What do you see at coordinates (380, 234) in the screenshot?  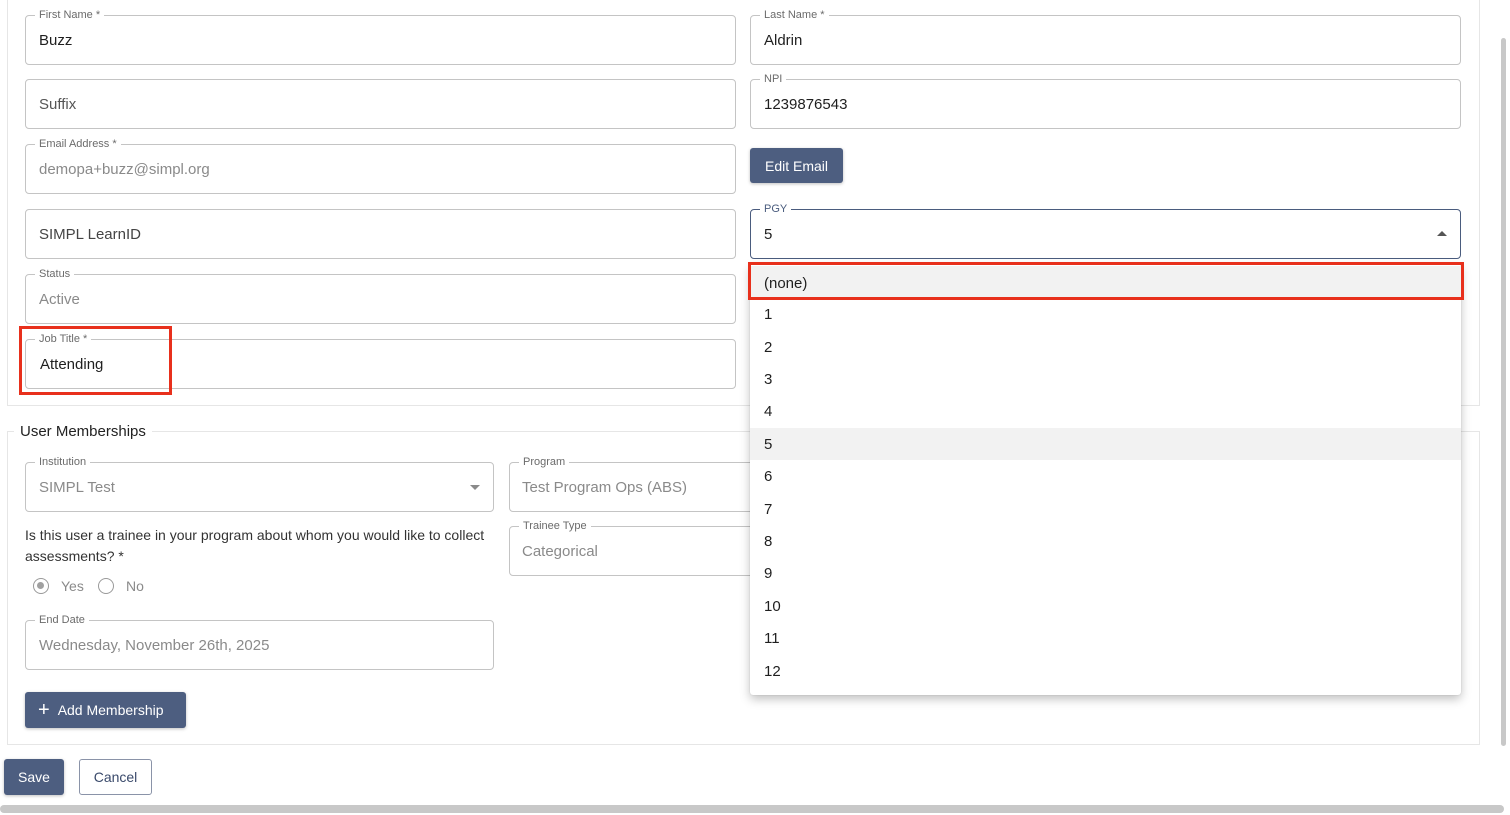 I see `learn-id-field: SIMPL LearnID` at bounding box center [380, 234].